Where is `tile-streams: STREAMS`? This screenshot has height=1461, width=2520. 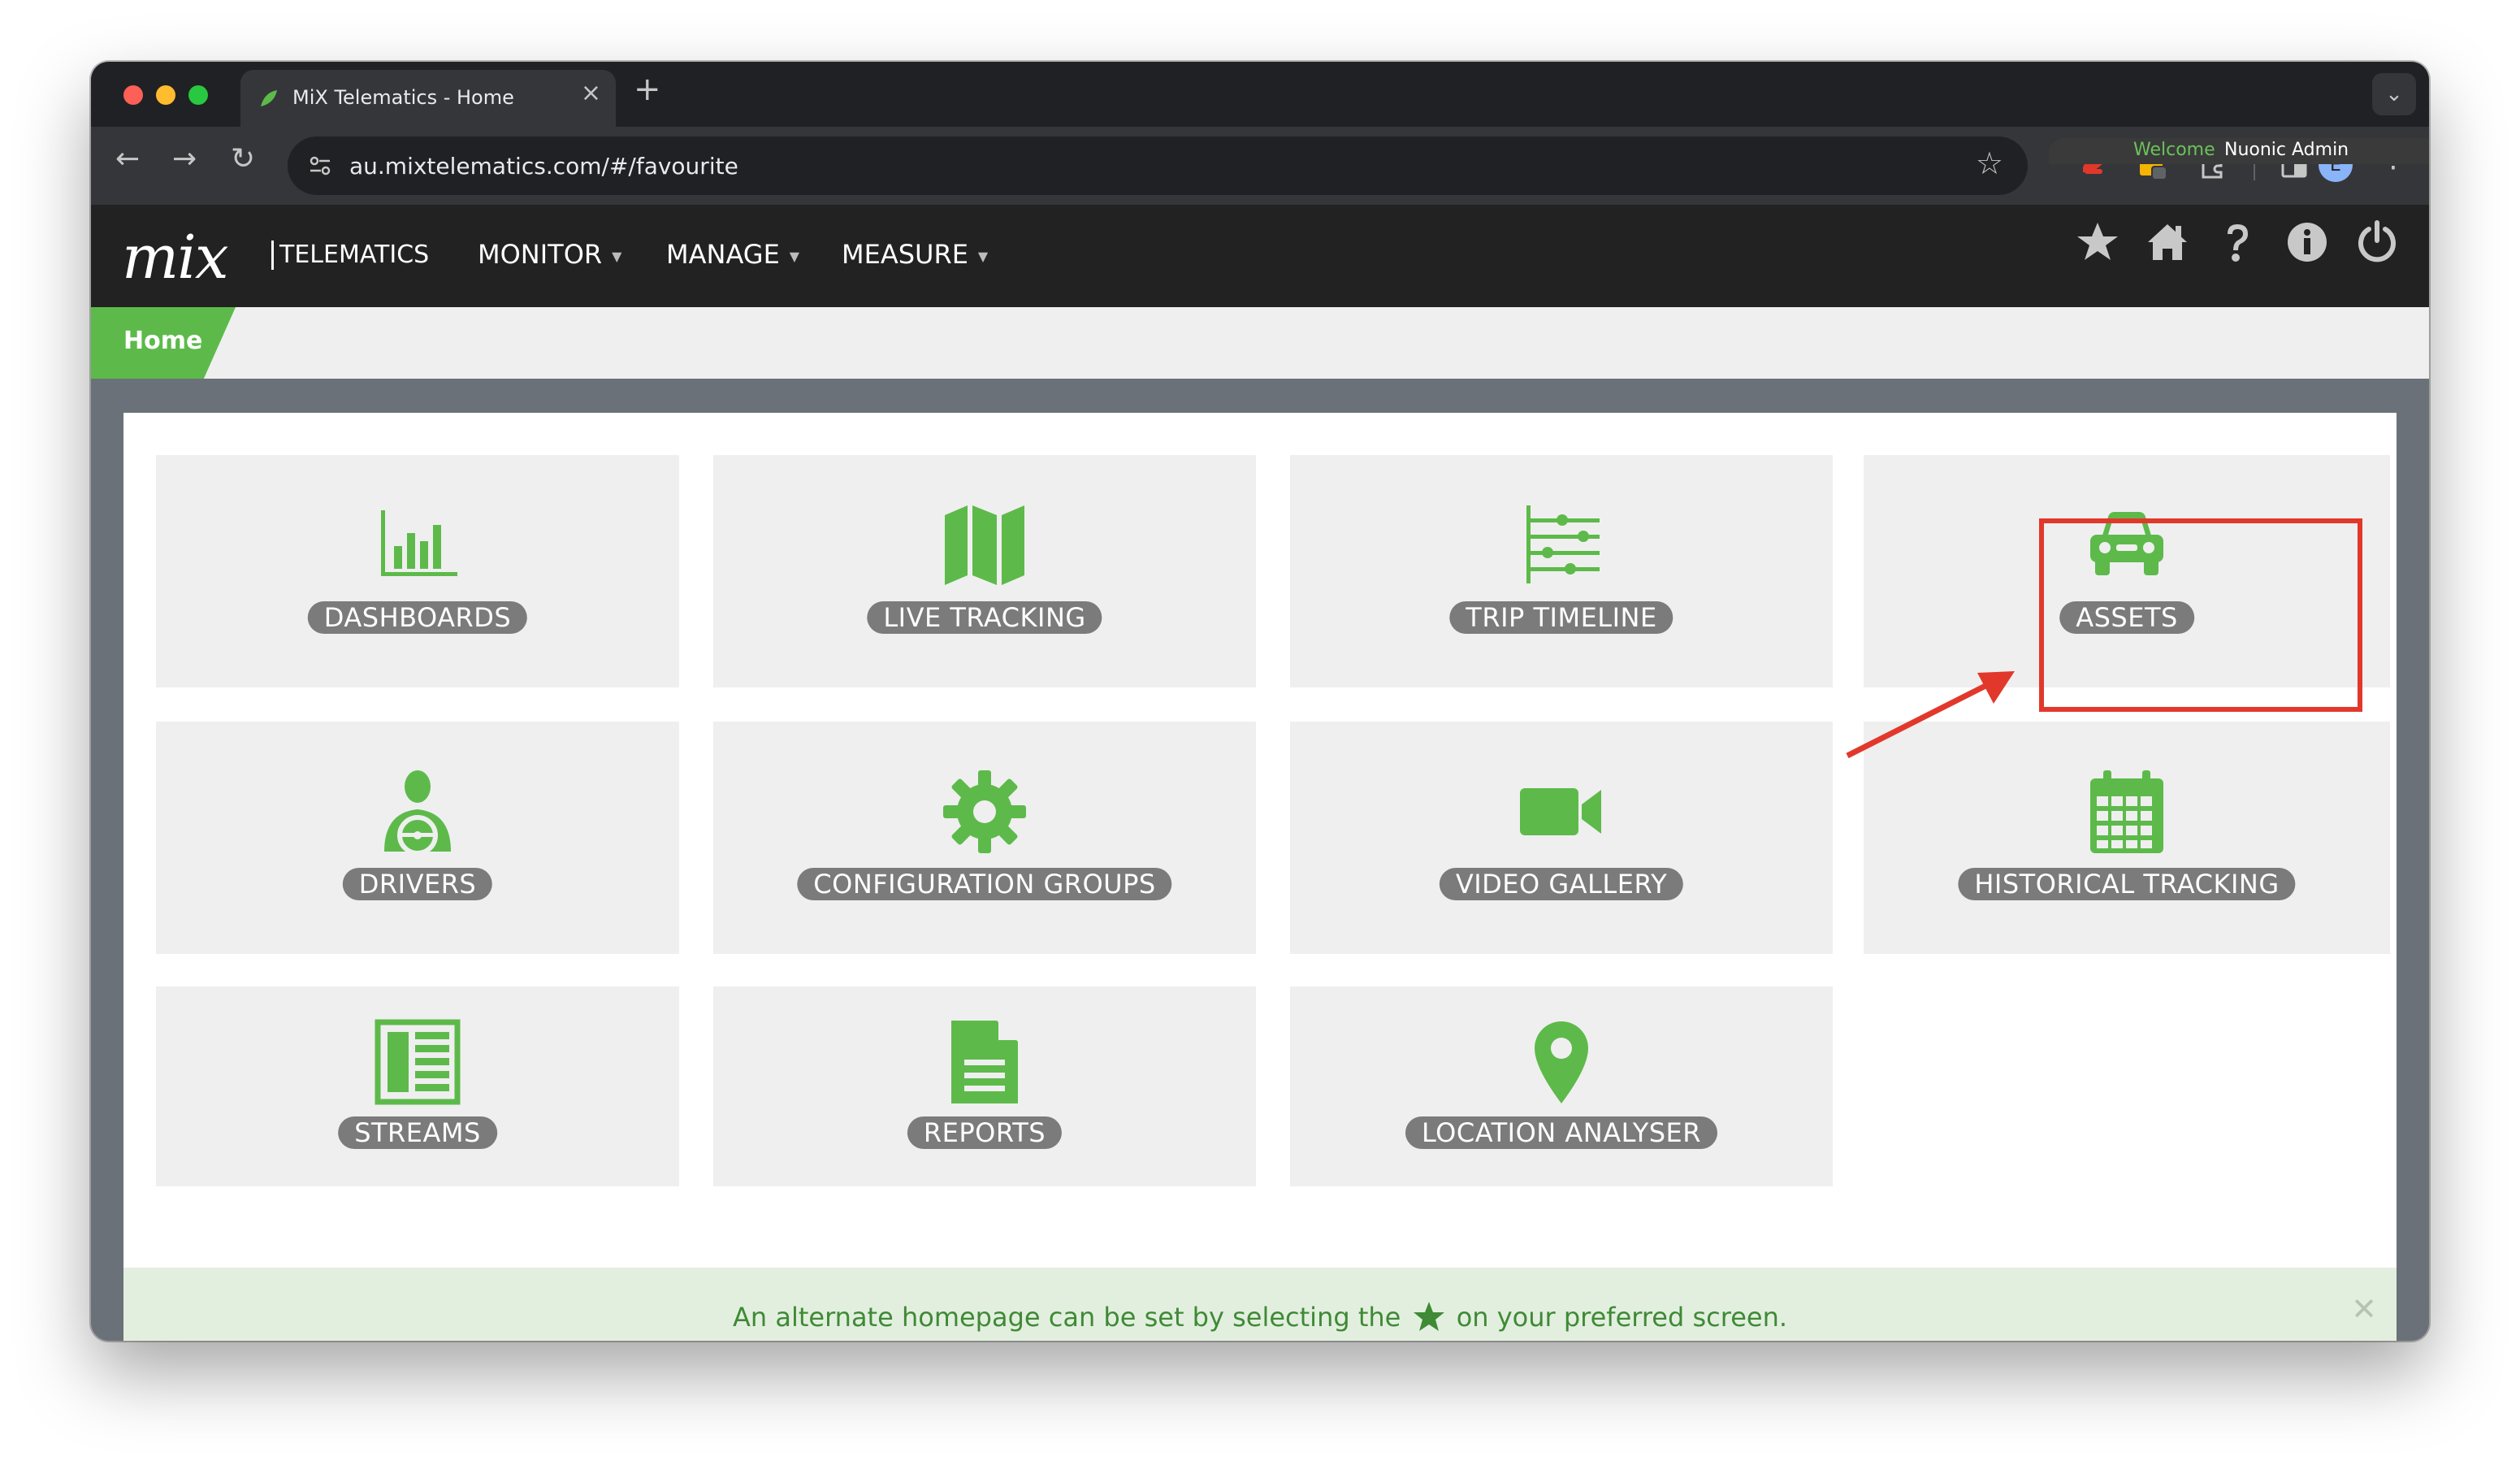 tile-streams: STREAMS is located at coordinates (417, 1086).